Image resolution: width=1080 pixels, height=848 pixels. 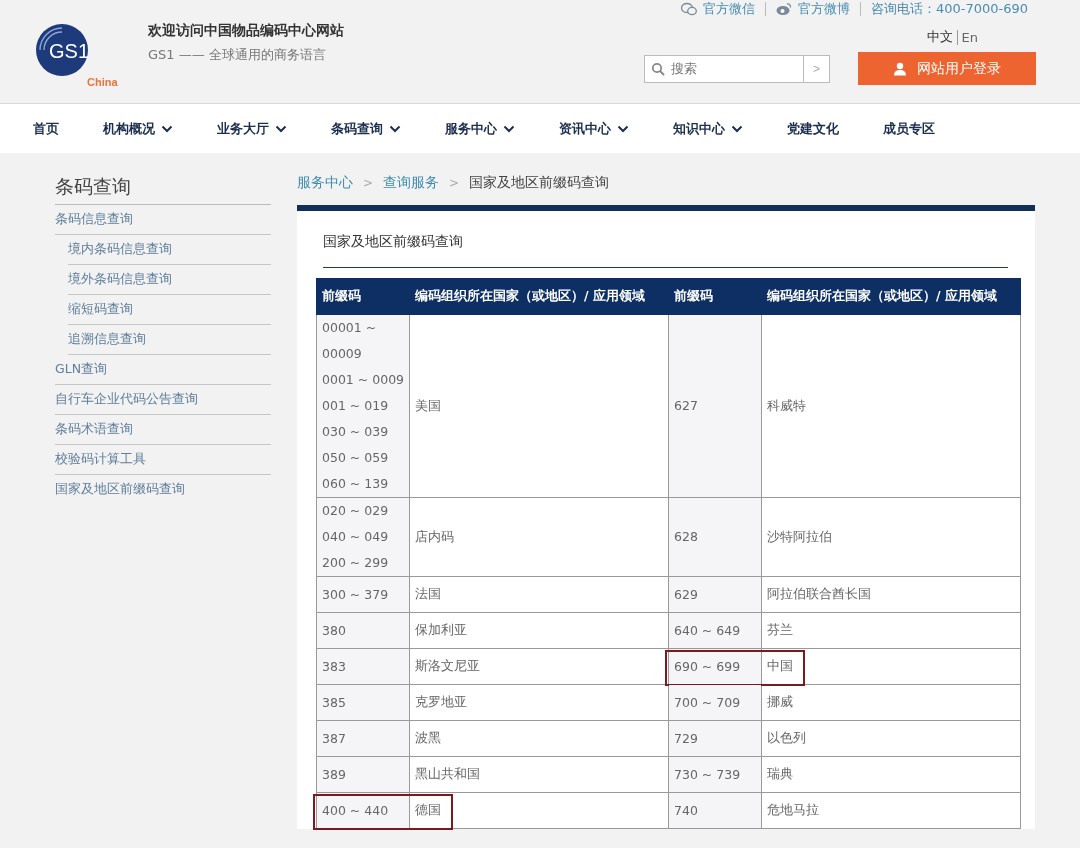 I want to click on prefix-cell: 300 ~ 379, so click(x=363, y=594).